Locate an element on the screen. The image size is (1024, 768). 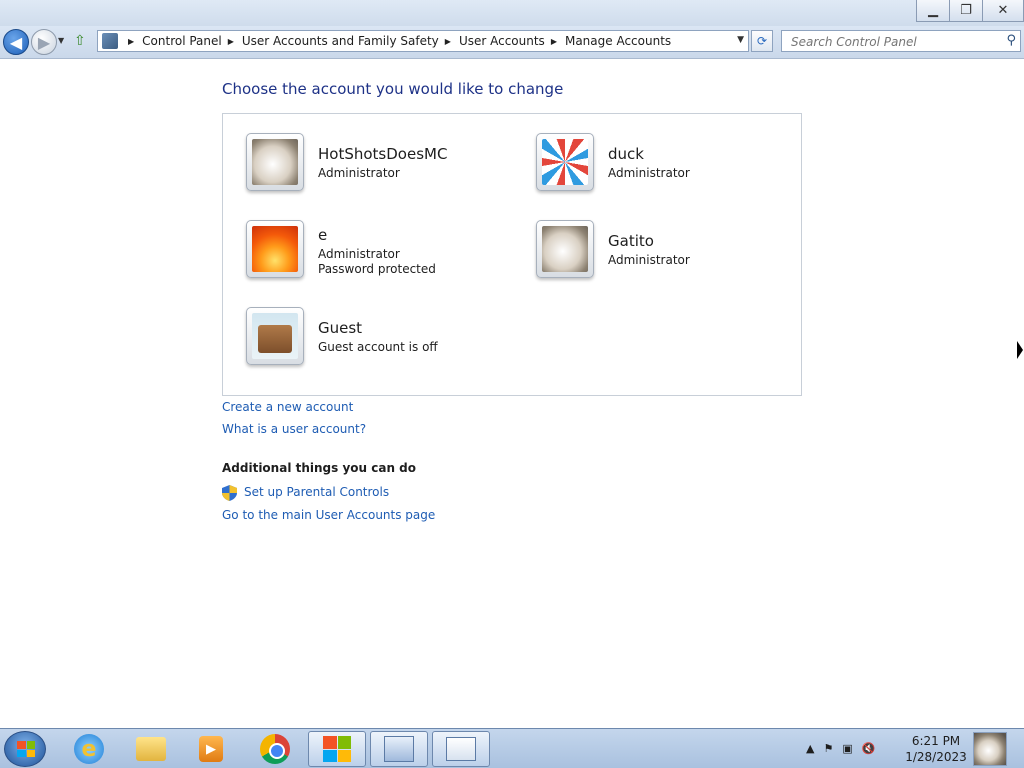
user-avatar is located at coordinates (990, 749).